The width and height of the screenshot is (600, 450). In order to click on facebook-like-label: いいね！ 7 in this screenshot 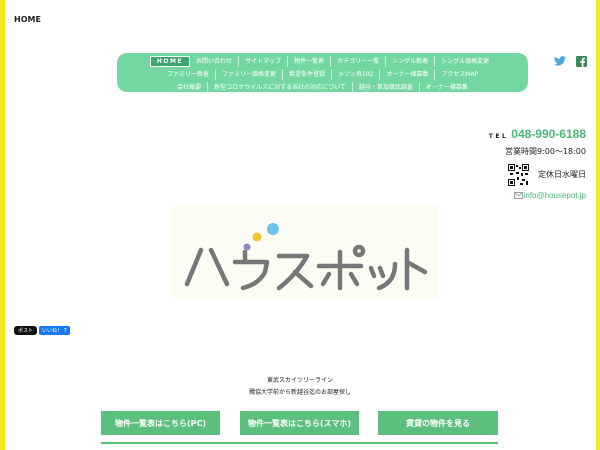, I will do `click(54, 331)`.